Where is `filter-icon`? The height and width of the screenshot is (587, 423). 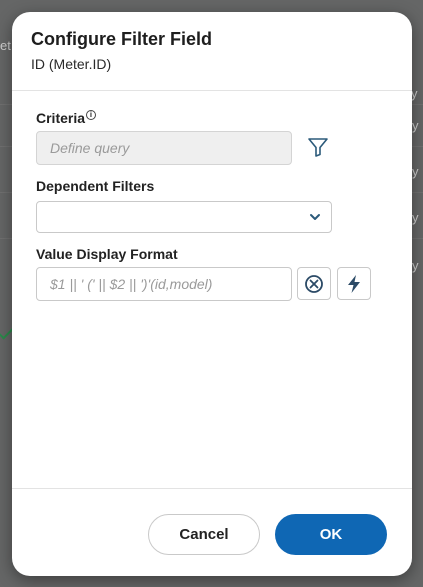
filter-icon is located at coordinates (318, 147).